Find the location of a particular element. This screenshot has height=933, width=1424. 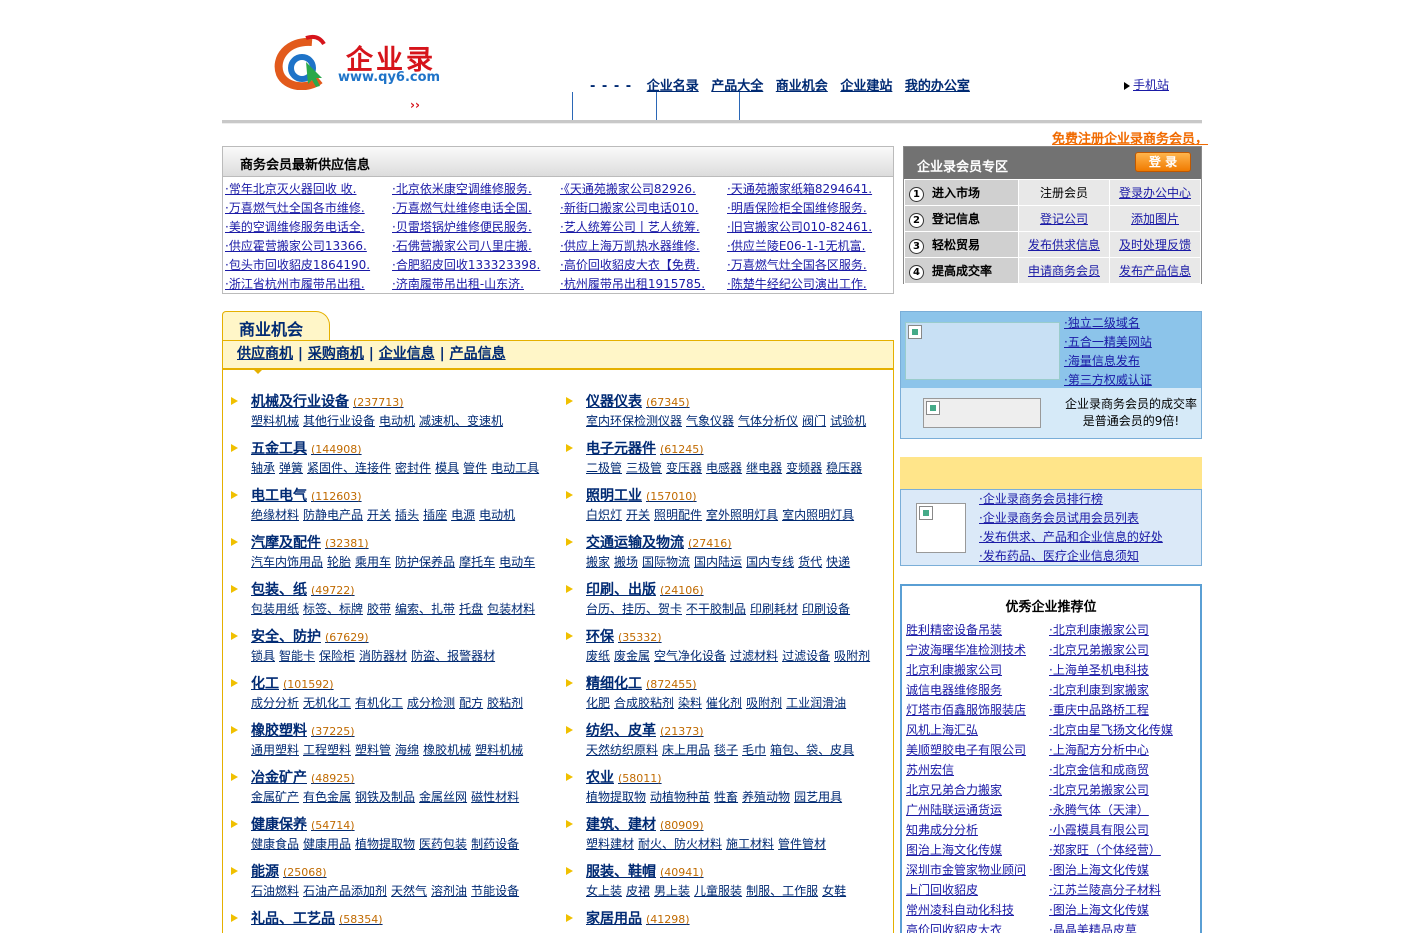

recommended-company: 美顺塑胶电子有限公司 is located at coordinates (977, 750).